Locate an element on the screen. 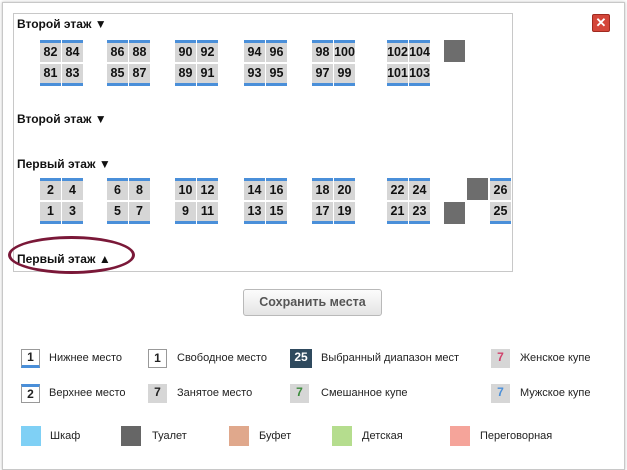  seat-lower: 91 is located at coordinates (207, 75).